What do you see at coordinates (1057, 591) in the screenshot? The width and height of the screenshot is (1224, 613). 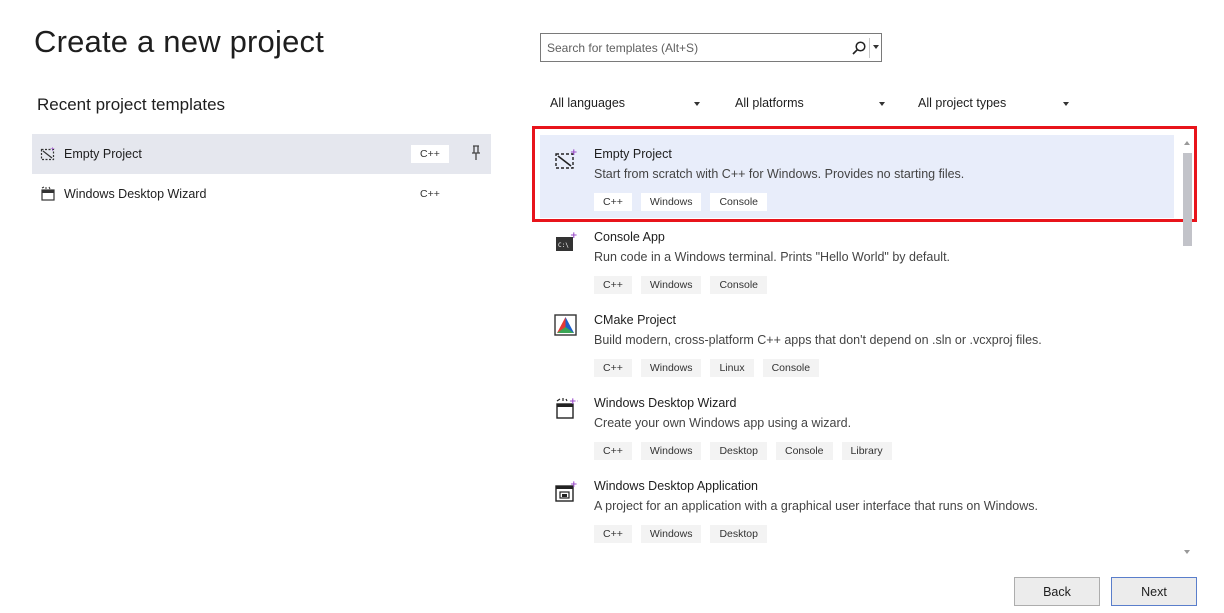 I see `back-button: Back` at bounding box center [1057, 591].